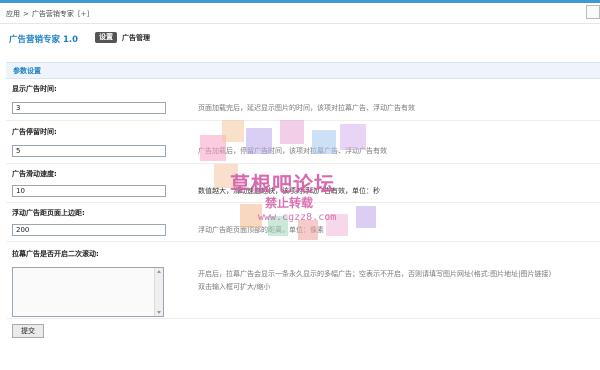 The image size is (600, 370). I want to click on field-label-second-scroll: 拉幕广告是否开启二次滚动:, so click(55, 254).